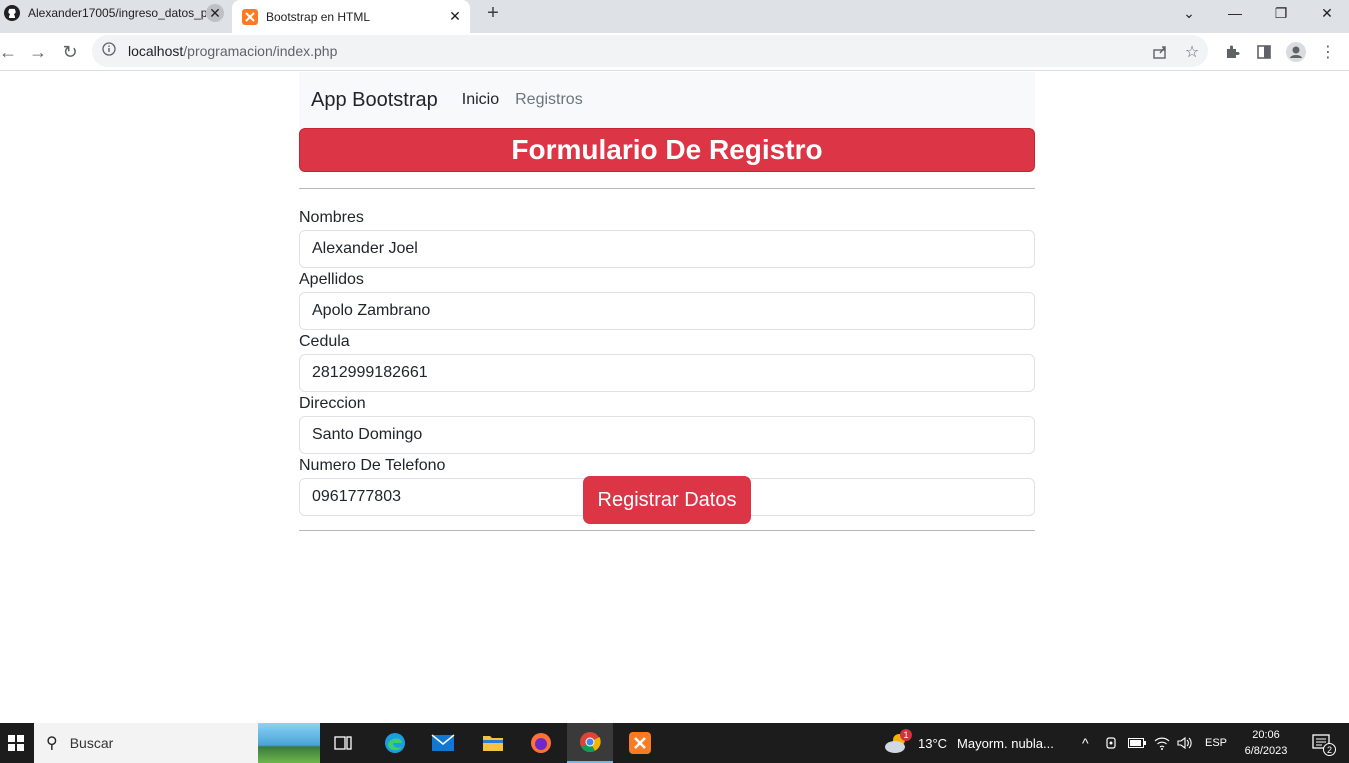  What do you see at coordinates (1329, 749) in the screenshot?
I see `notification-count-badge: 2` at bounding box center [1329, 749].